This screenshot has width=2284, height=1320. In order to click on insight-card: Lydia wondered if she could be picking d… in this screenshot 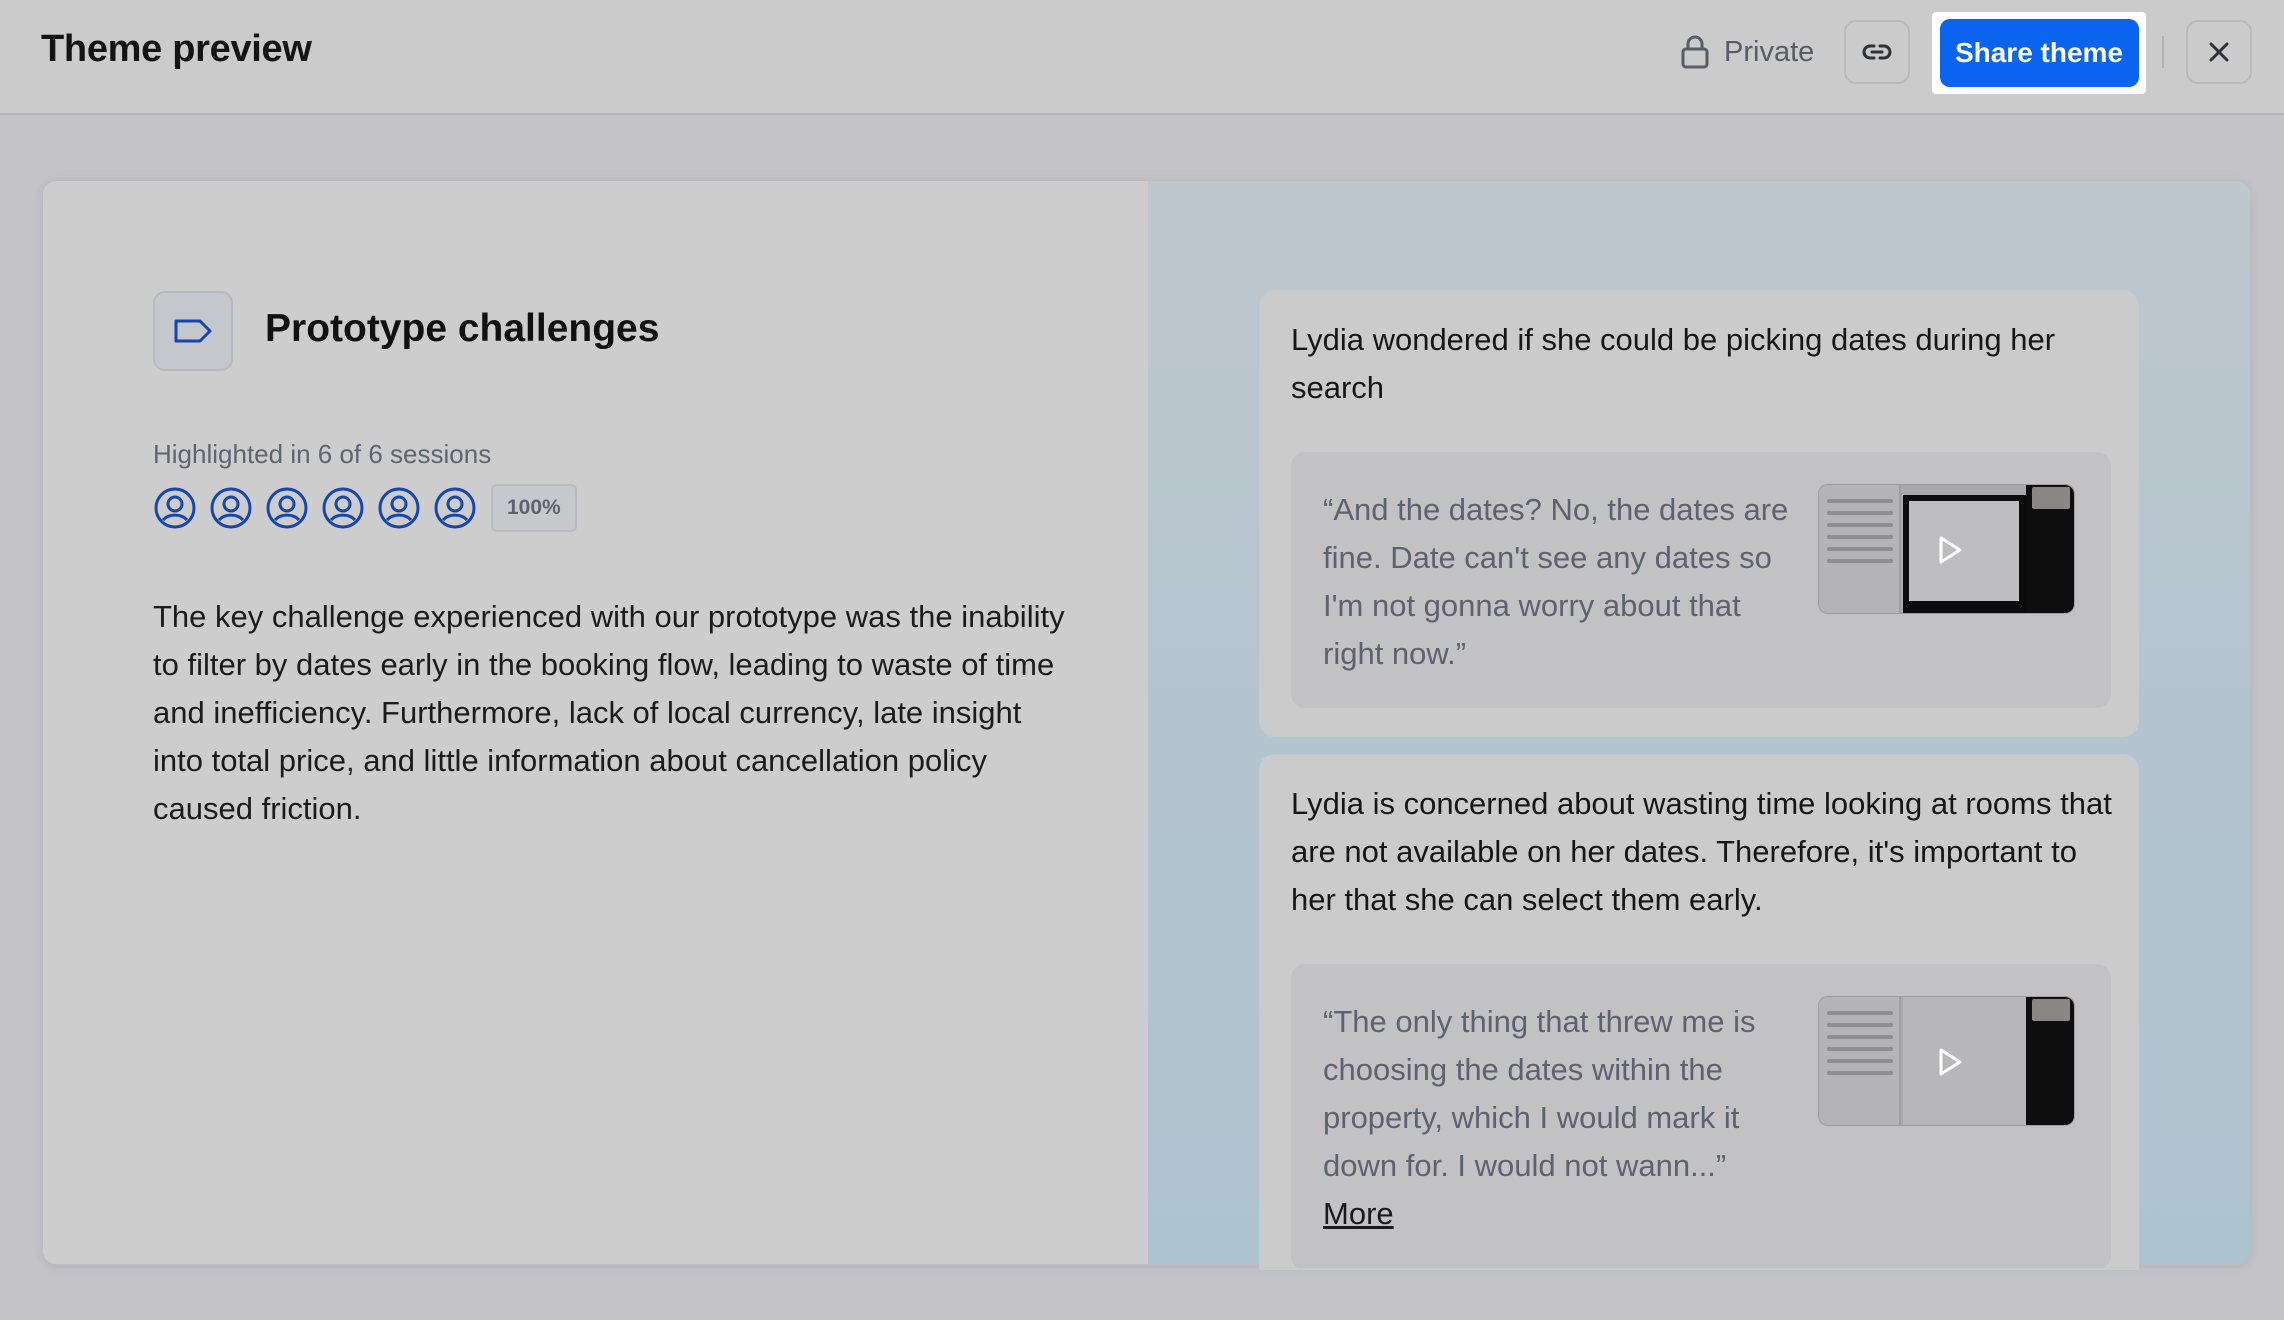, I will do `click(1699, 513)`.